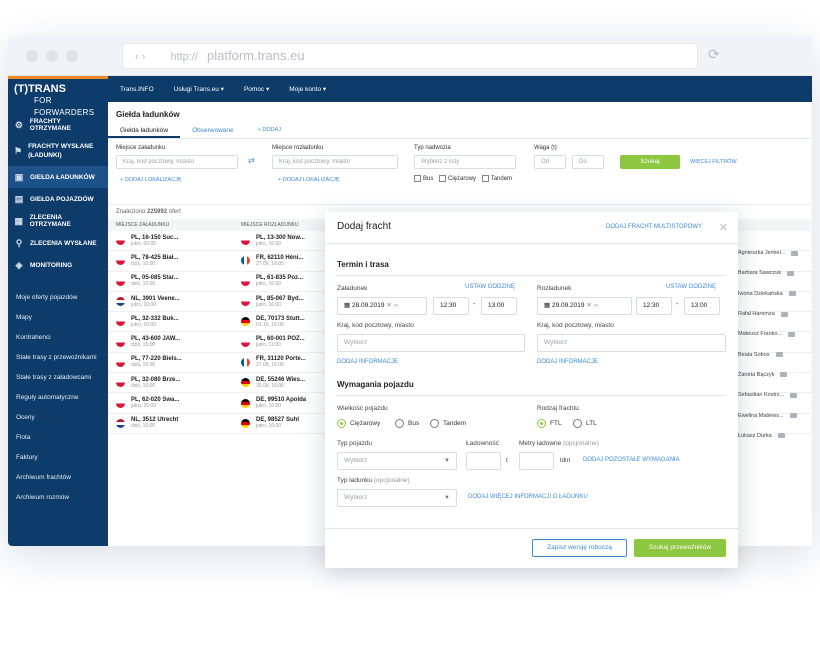 The image size is (820, 651). I want to click on sidebar-item-gielda-pojazdow: ▤ GIEŁDA POJAZDÓW, so click(58, 199).